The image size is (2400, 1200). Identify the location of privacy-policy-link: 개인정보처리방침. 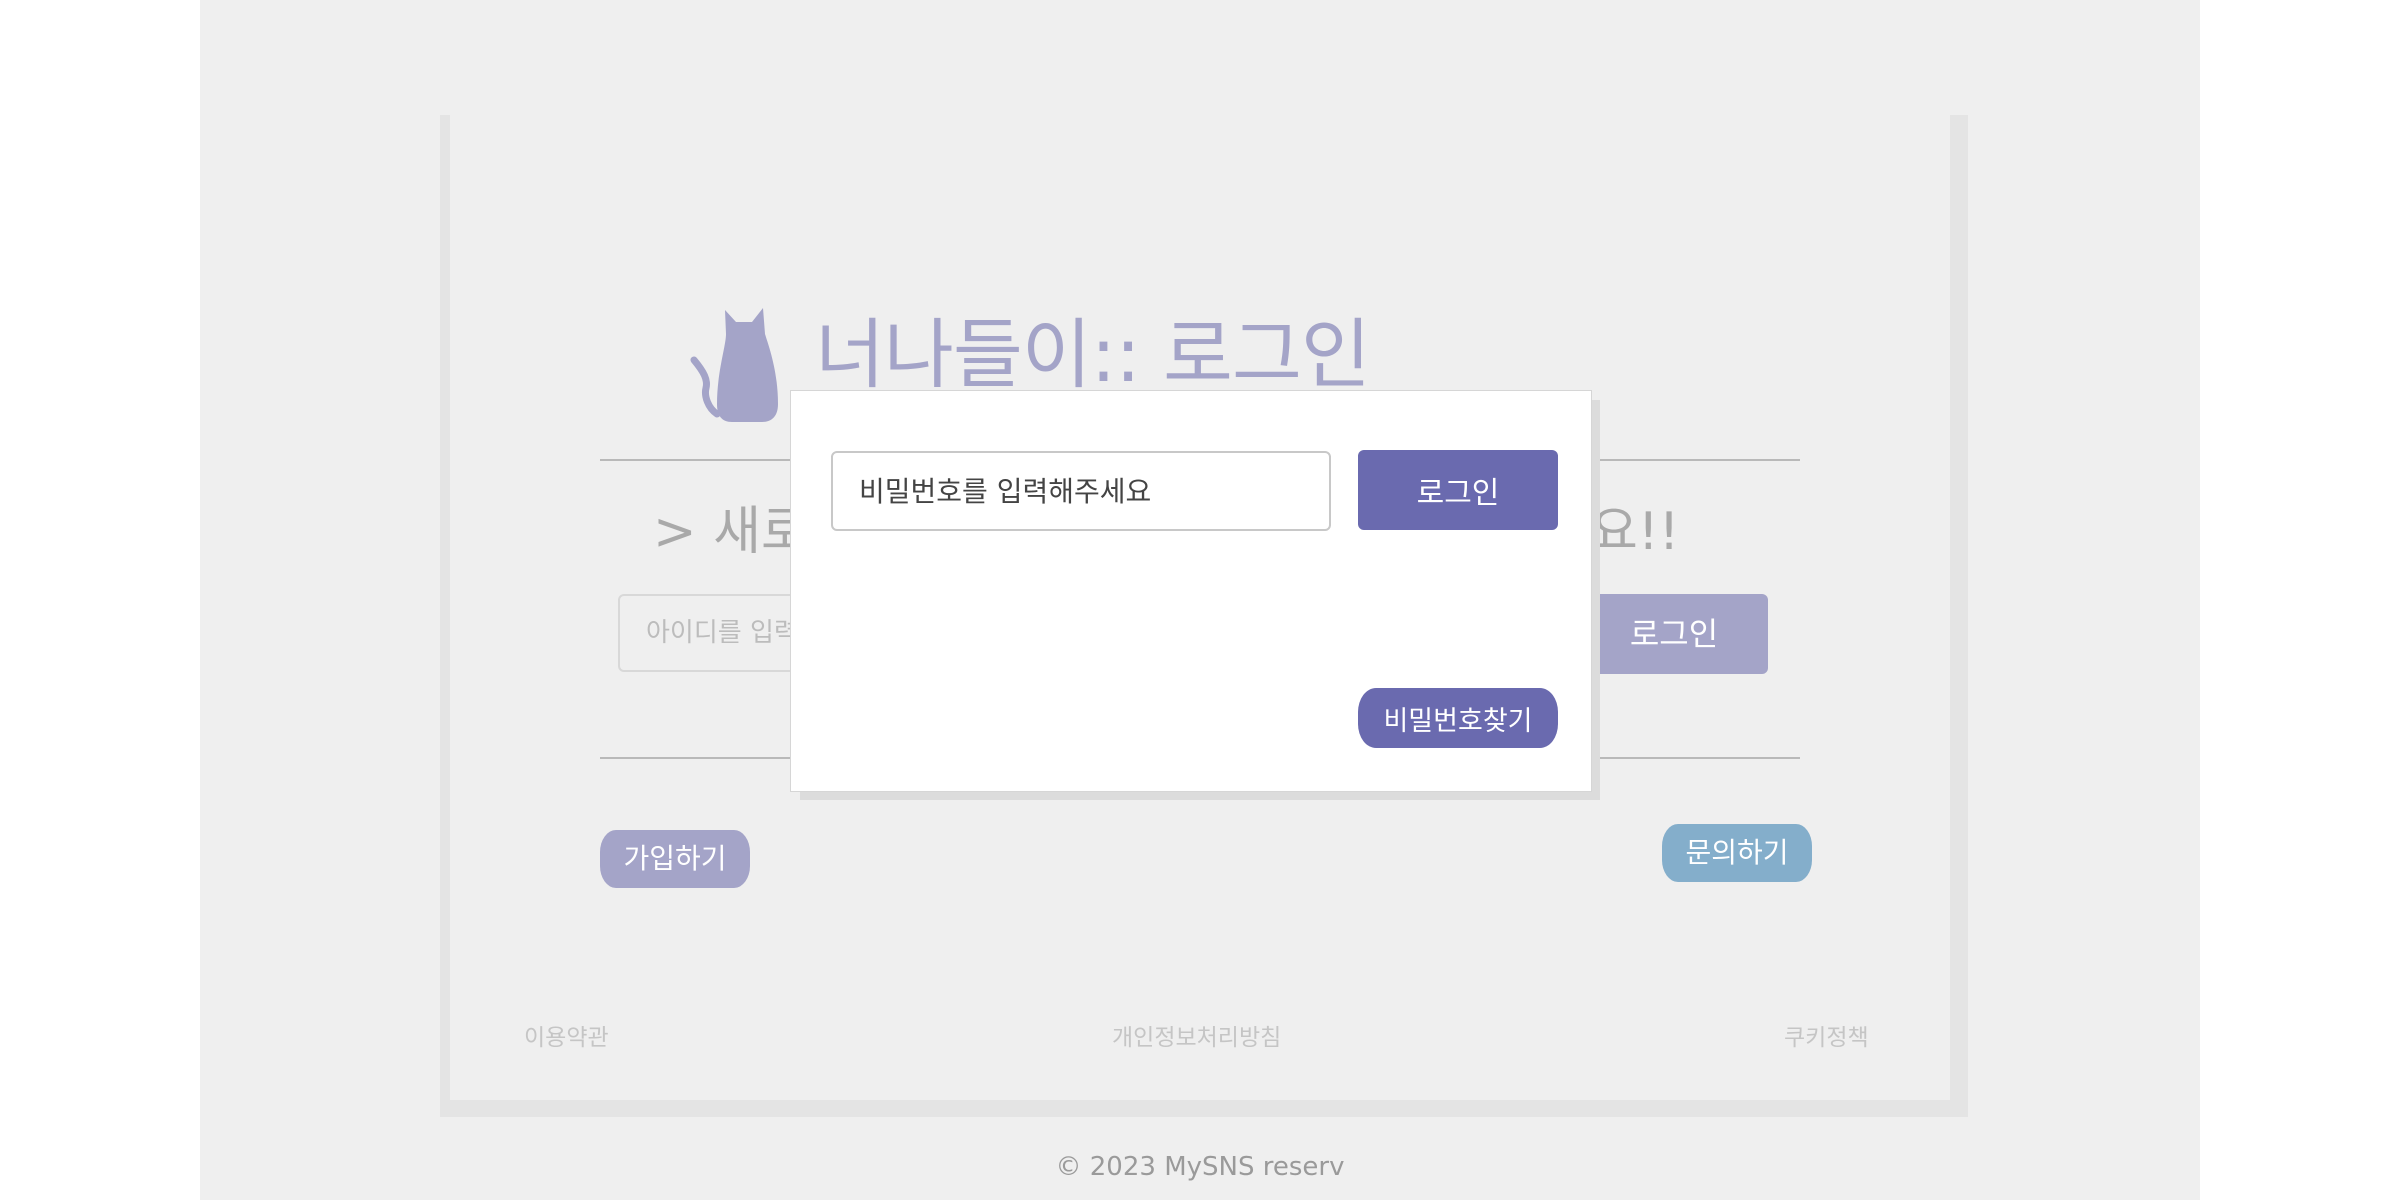
(1196, 1038).